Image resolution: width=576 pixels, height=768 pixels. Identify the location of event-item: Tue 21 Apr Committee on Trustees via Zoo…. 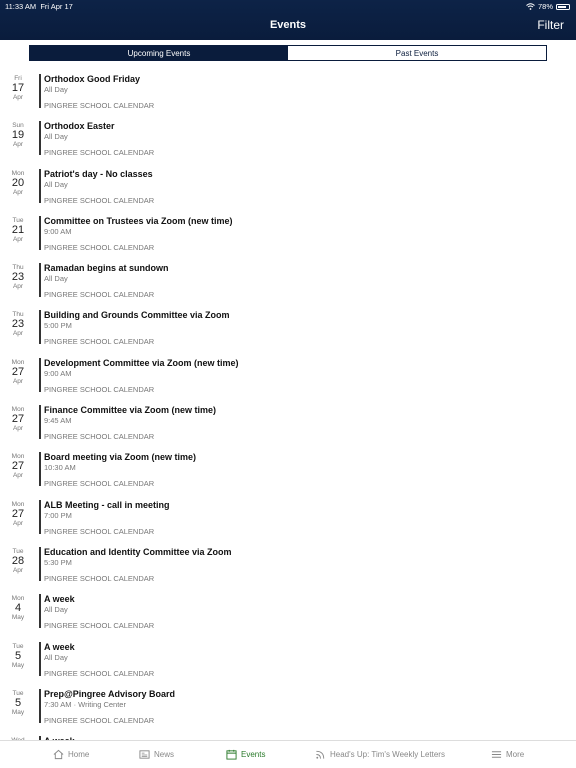
(288, 237).